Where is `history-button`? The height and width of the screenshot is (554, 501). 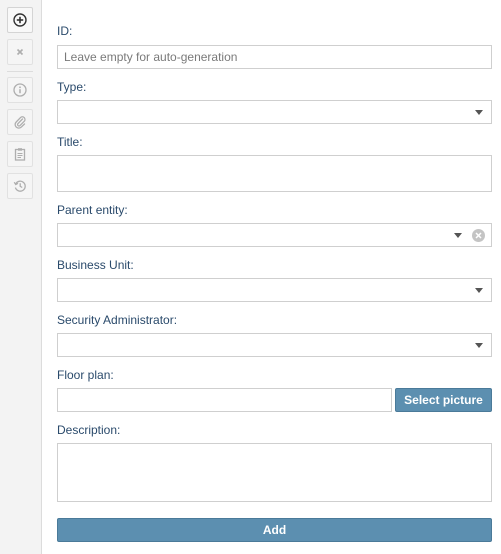
history-button is located at coordinates (20, 186).